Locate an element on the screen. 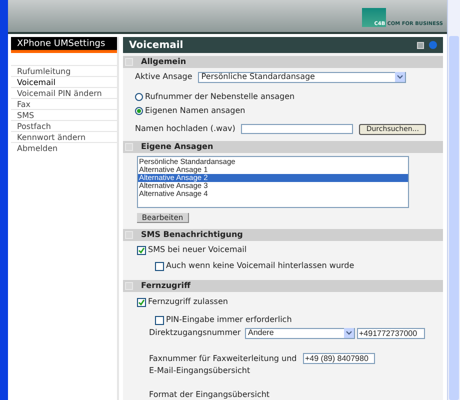  fax-number-field: +49 (89) 8407980 is located at coordinates (339, 358).